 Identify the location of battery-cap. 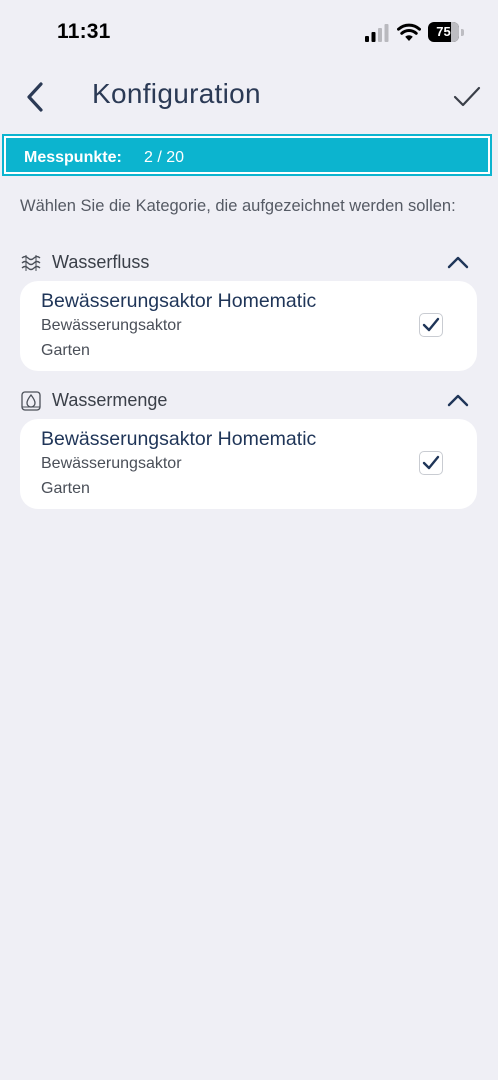
(462, 32).